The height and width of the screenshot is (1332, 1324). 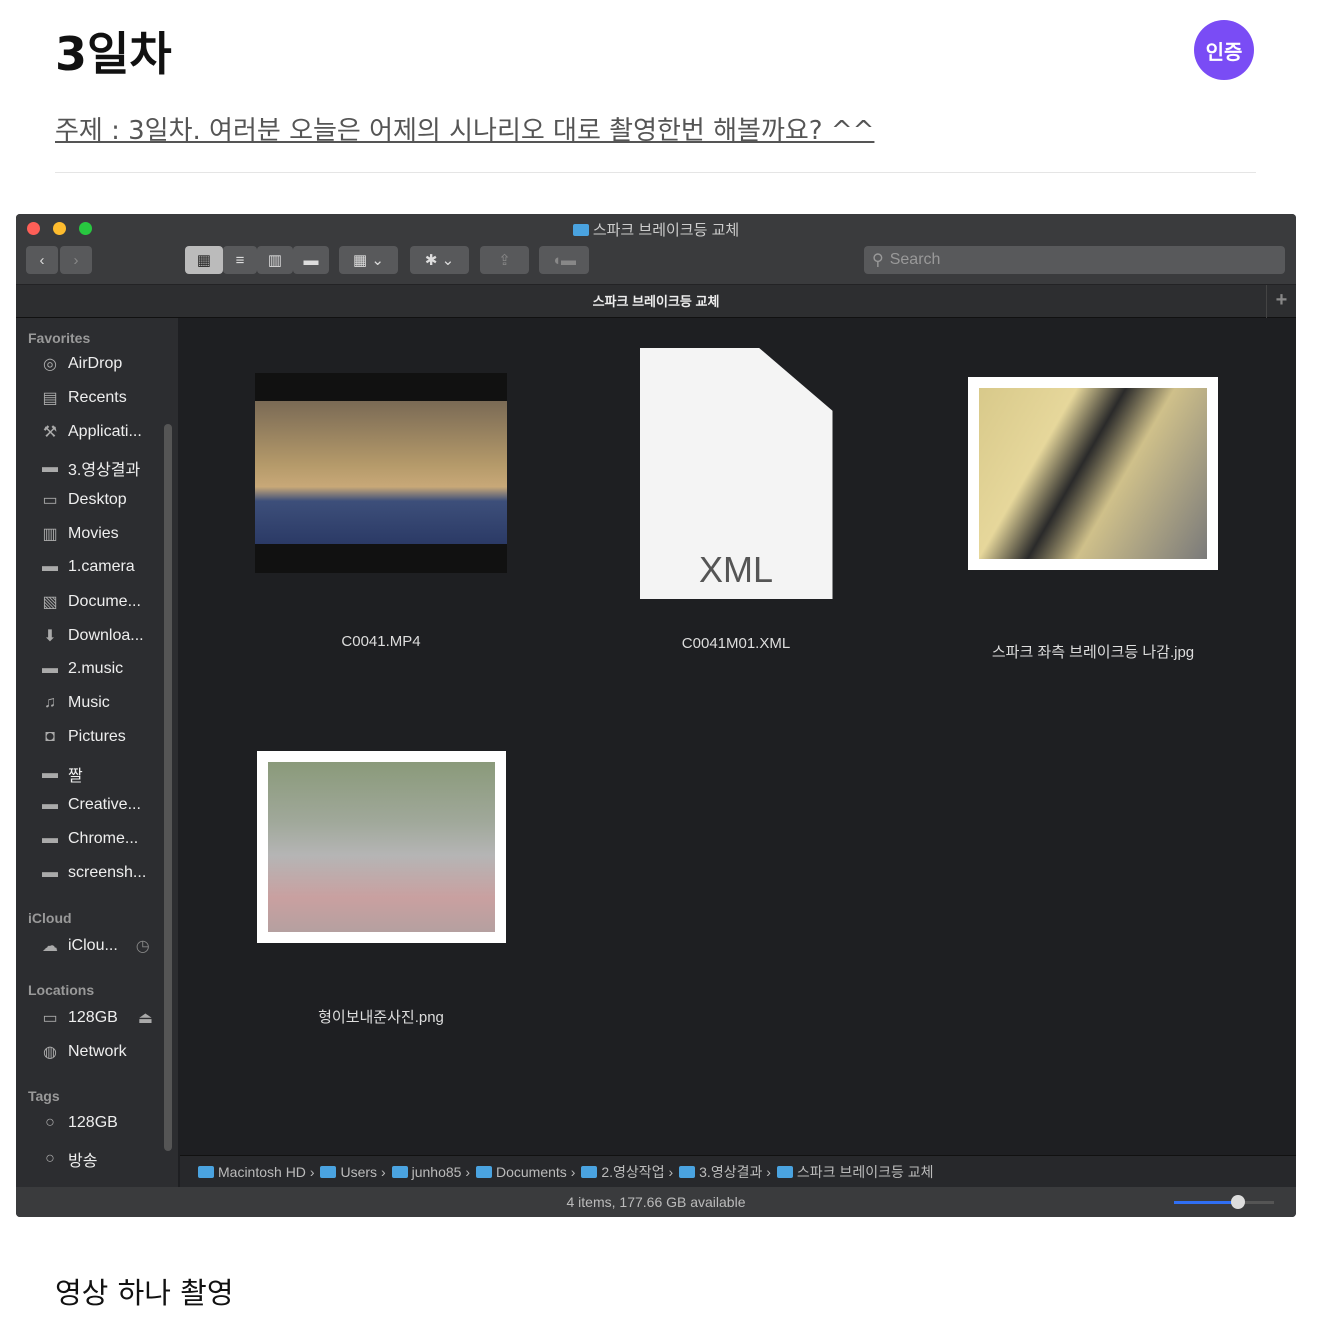 I want to click on sidebar-item-label: 짤, so click(x=75, y=776).